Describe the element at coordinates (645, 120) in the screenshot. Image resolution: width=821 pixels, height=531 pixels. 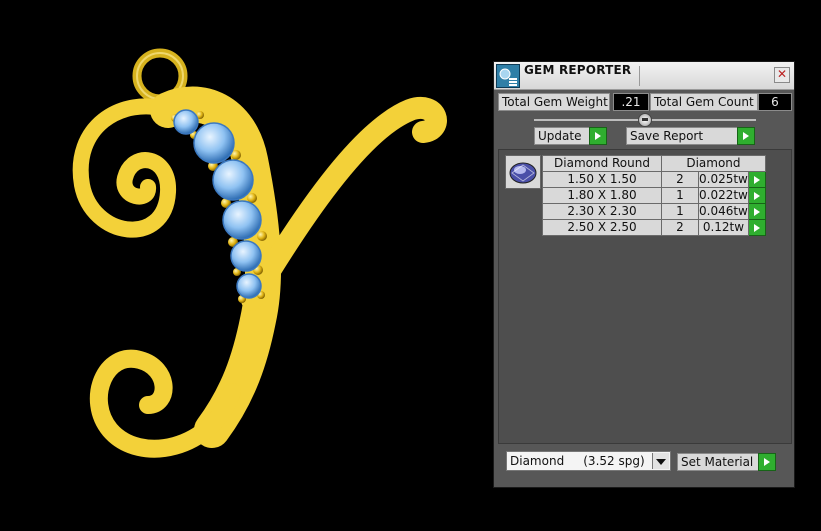
I see `slider-handle` at that location.